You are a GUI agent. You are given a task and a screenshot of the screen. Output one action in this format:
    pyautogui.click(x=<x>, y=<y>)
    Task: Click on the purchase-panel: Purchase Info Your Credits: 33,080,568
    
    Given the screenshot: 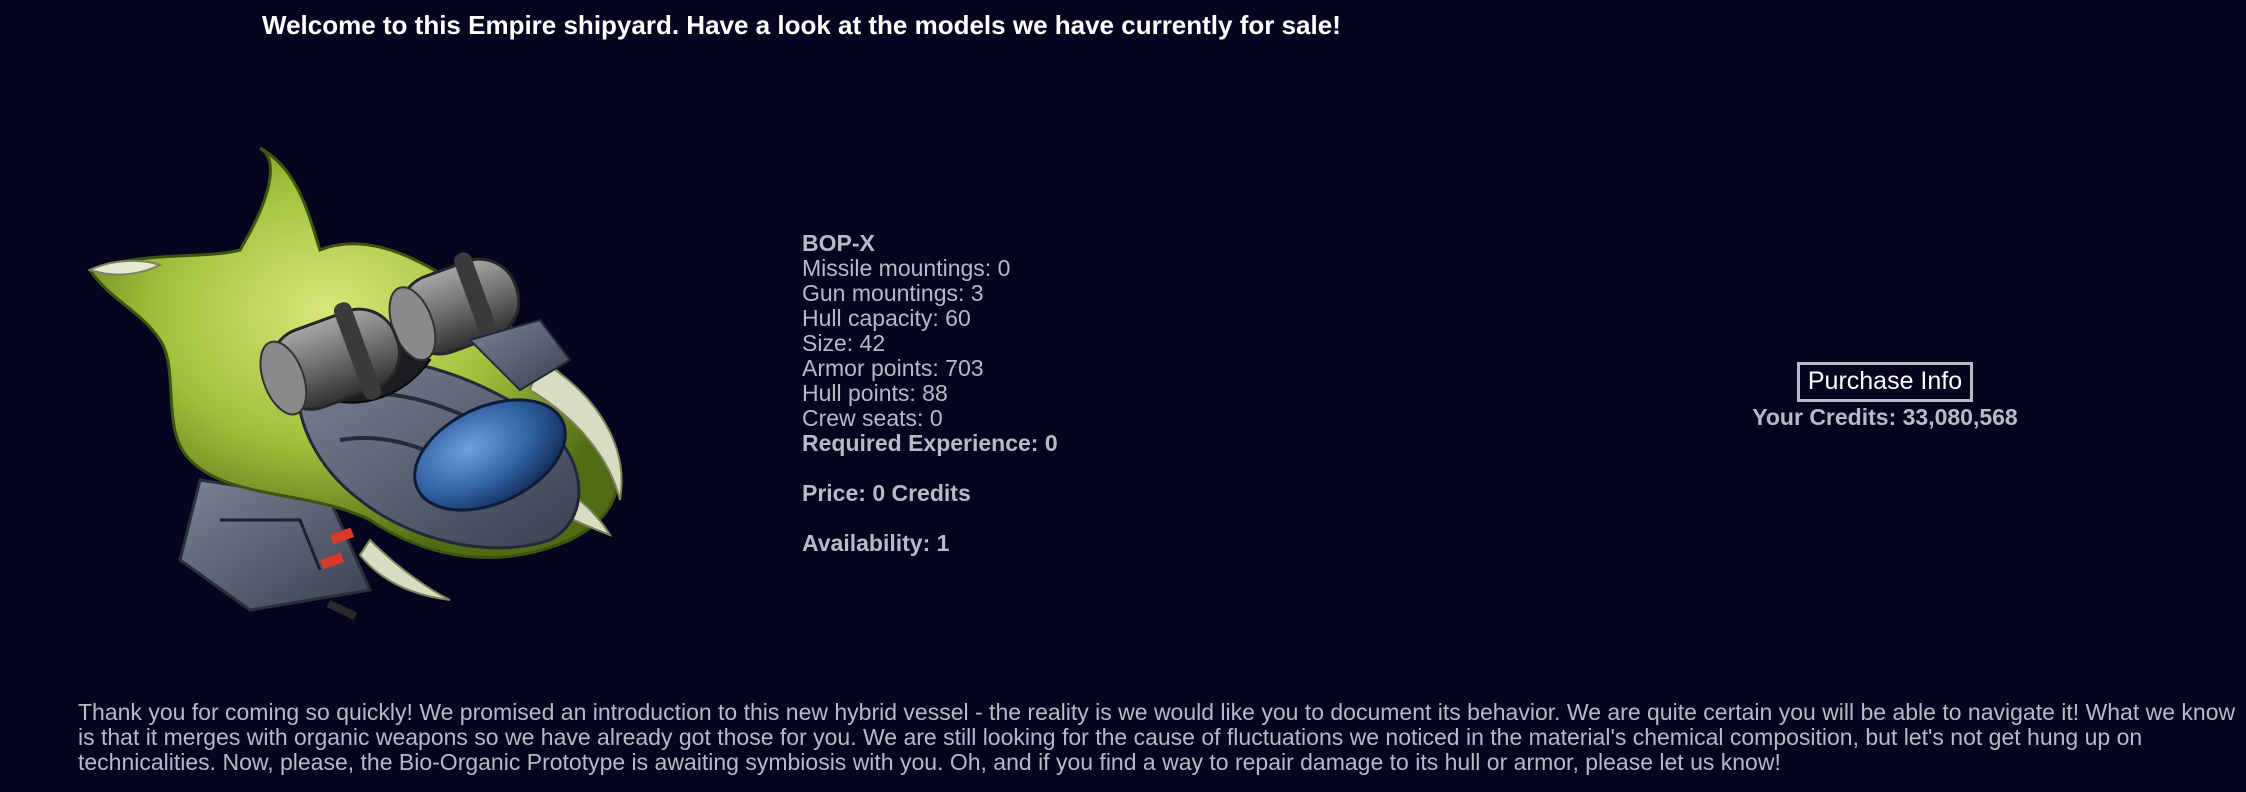 What is the action you would take?
    pyautogui.click(x=1885, y=396)
    